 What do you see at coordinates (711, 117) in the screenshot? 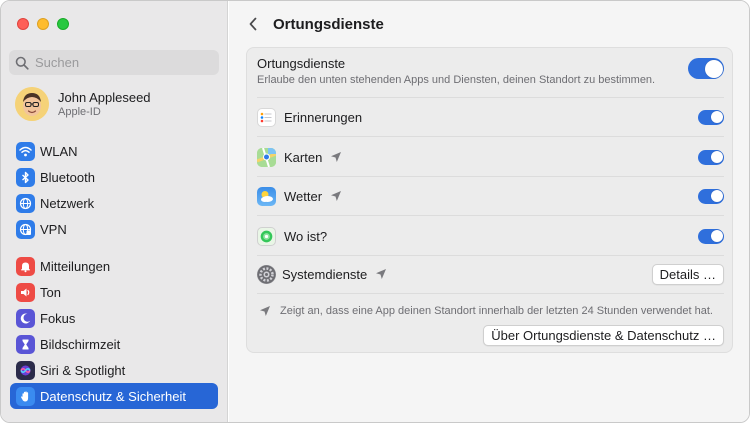
I see `erinnerungen-toggle` at bounding box center [711, 117].